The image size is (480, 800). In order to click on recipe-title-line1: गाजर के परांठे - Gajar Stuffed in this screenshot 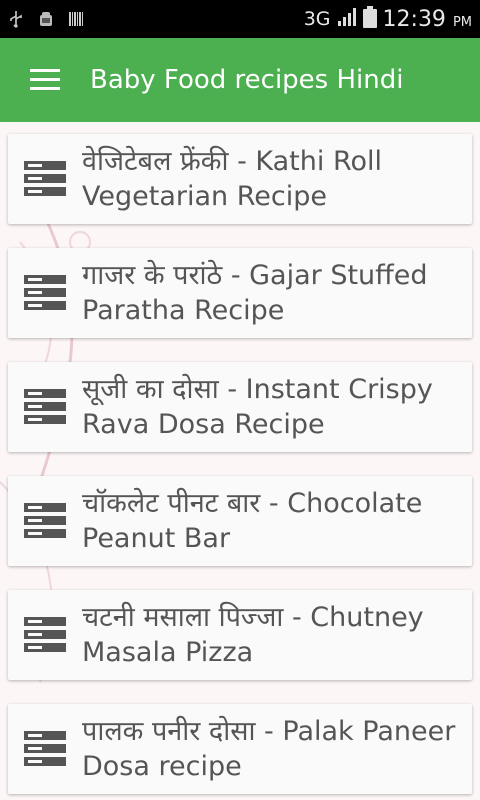, I will do `click(255, 275)`.